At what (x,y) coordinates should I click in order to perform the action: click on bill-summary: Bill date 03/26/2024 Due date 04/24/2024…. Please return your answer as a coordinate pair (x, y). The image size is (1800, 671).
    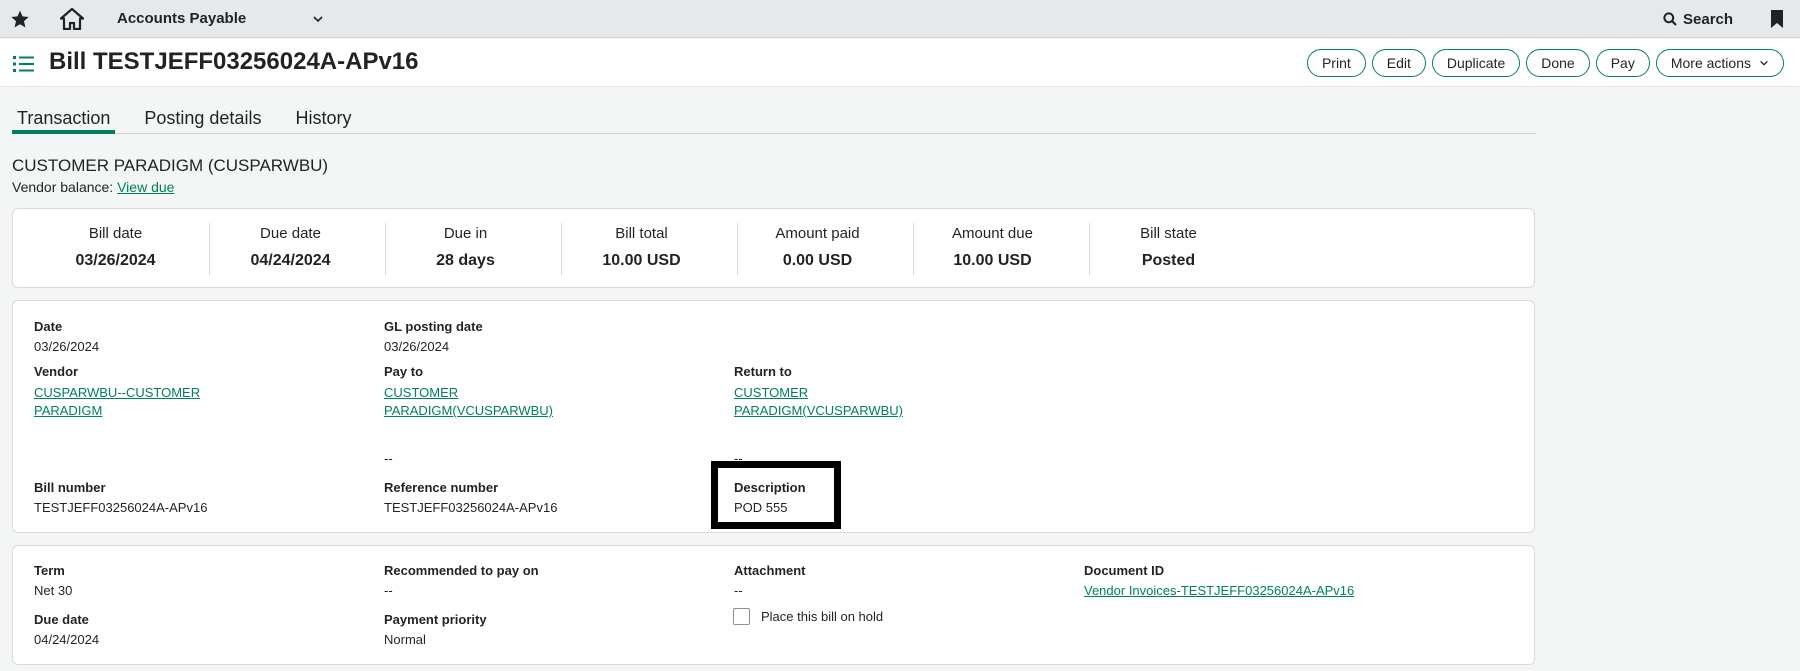
    Looking at the image, I should click on (773, 248).